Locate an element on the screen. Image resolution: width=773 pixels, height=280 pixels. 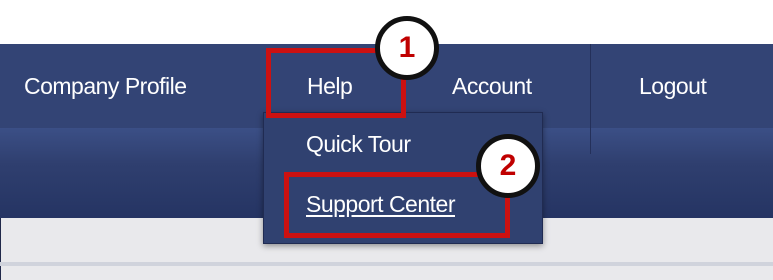
nav-account: Account is located at coordinates (492, 86).